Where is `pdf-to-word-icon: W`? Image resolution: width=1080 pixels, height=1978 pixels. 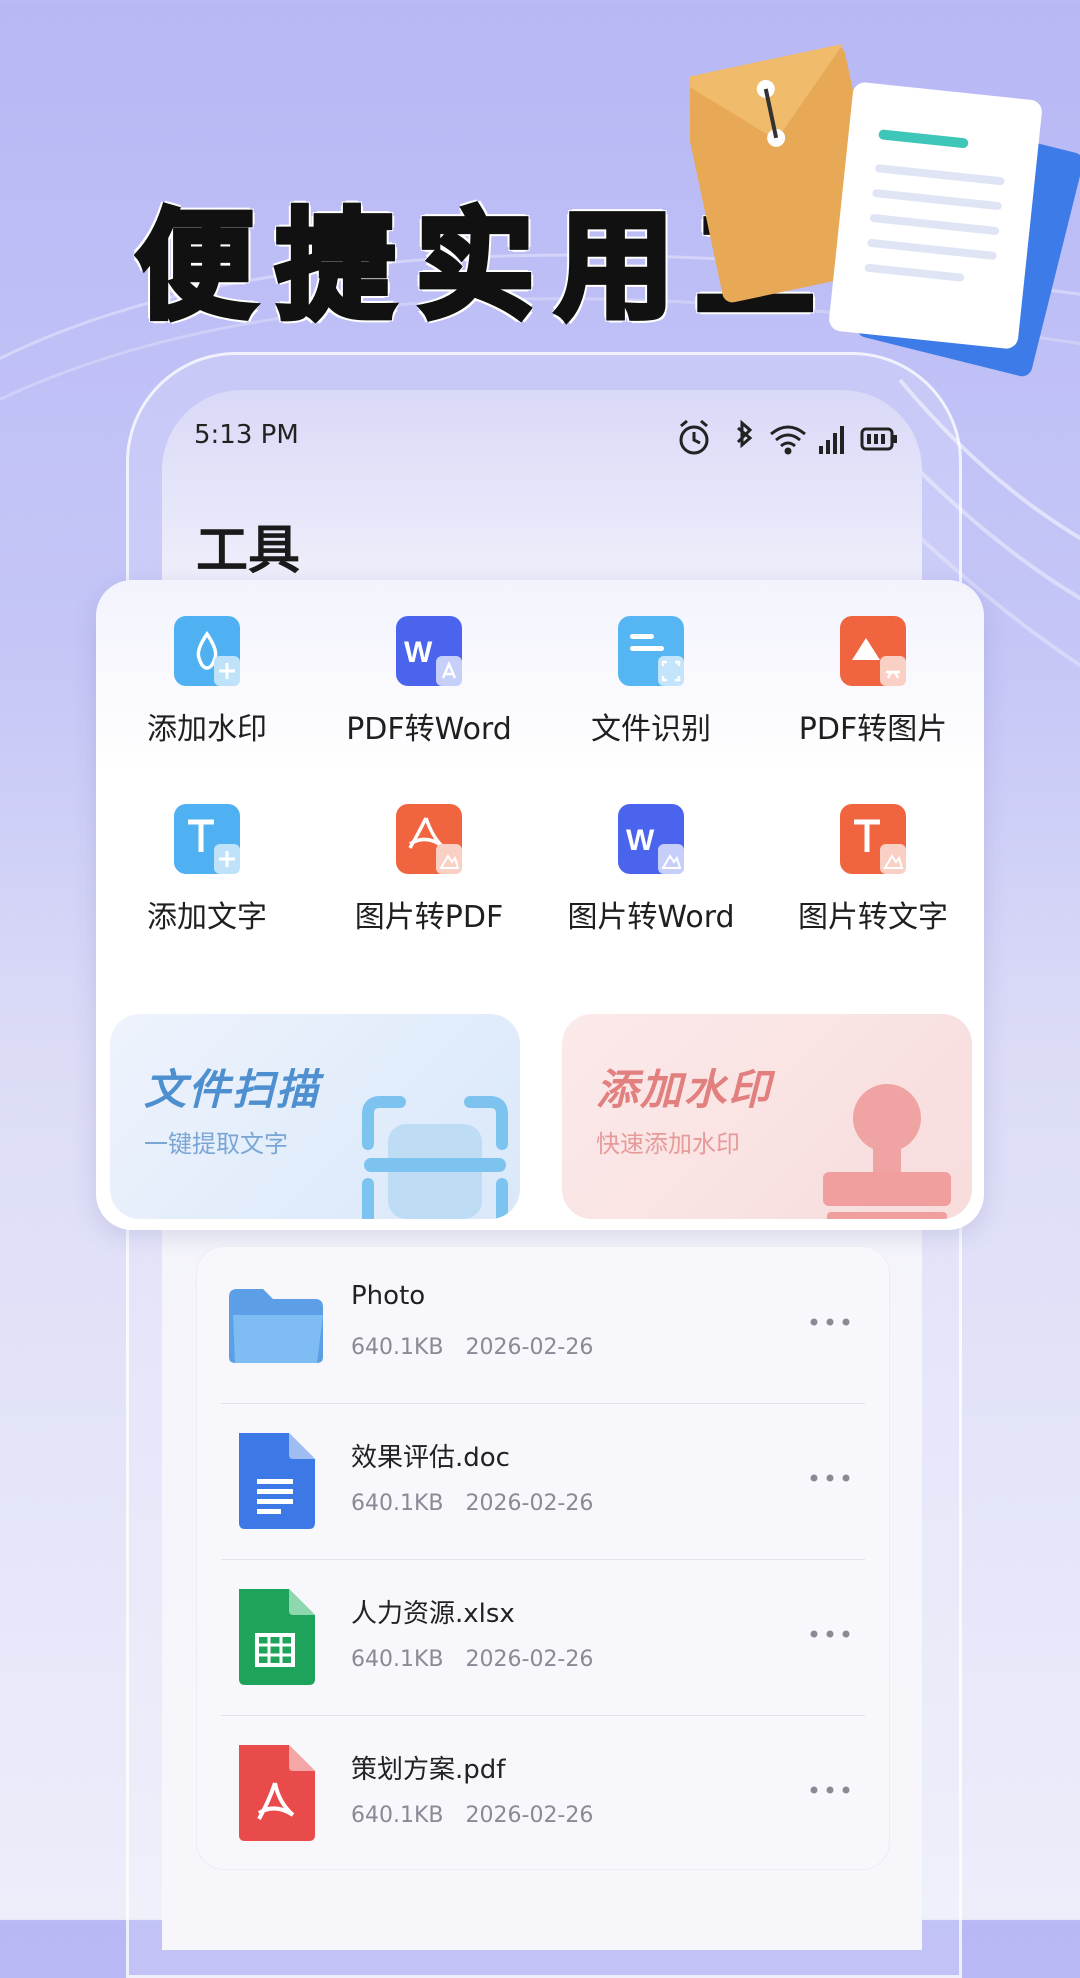 pdf-to-word-icon: W is located at coordinates (429, 651).